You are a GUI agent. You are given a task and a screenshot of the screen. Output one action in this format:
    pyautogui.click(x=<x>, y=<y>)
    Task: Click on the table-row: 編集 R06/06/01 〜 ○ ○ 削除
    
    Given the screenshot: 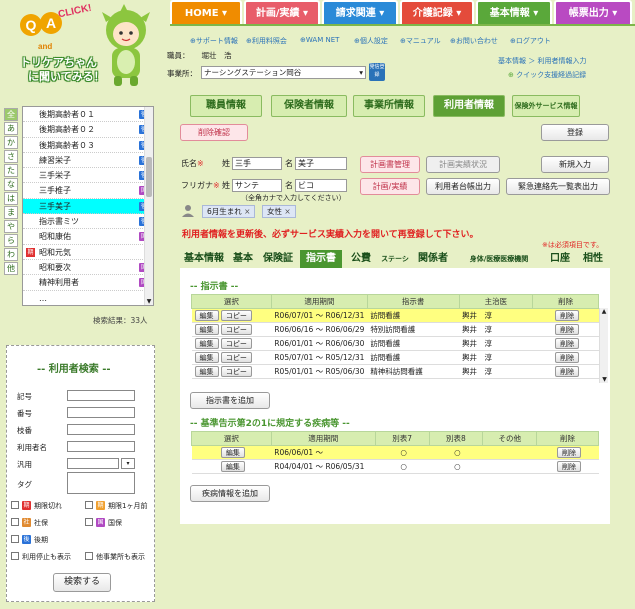 What is the action you would take?
    pyautogui.click(x=395, y=452)
    